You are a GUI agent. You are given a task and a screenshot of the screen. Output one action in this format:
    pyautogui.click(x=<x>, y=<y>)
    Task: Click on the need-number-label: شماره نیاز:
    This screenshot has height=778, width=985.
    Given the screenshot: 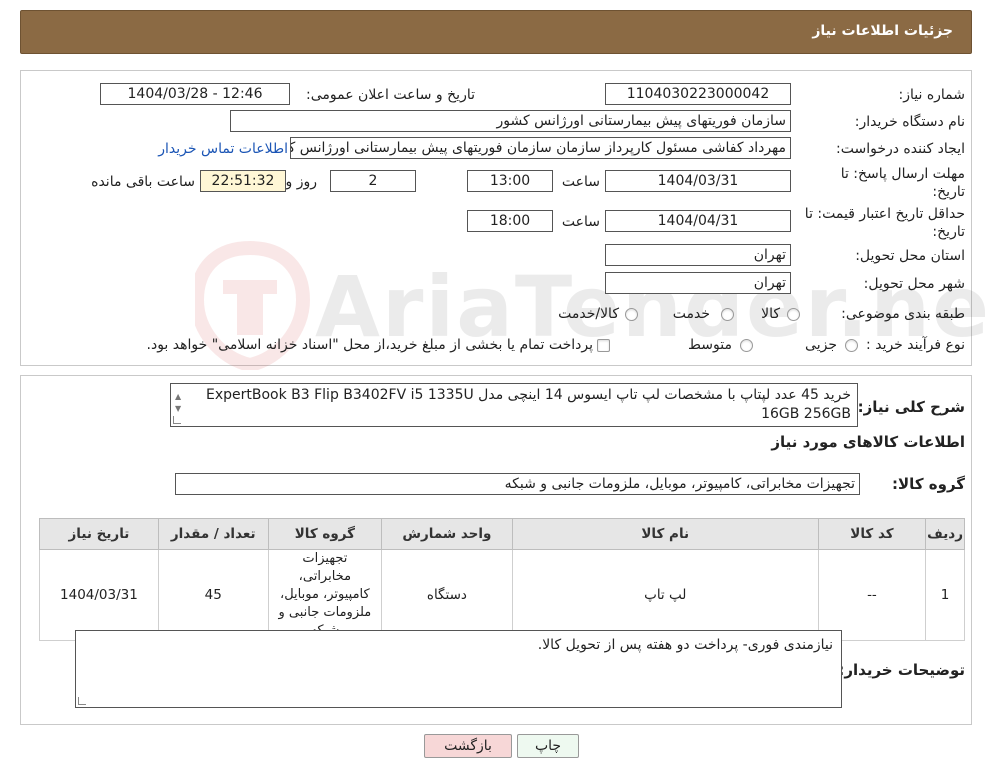 What is the action you would take?
    pyautogui.click(x=932, y=95)
    